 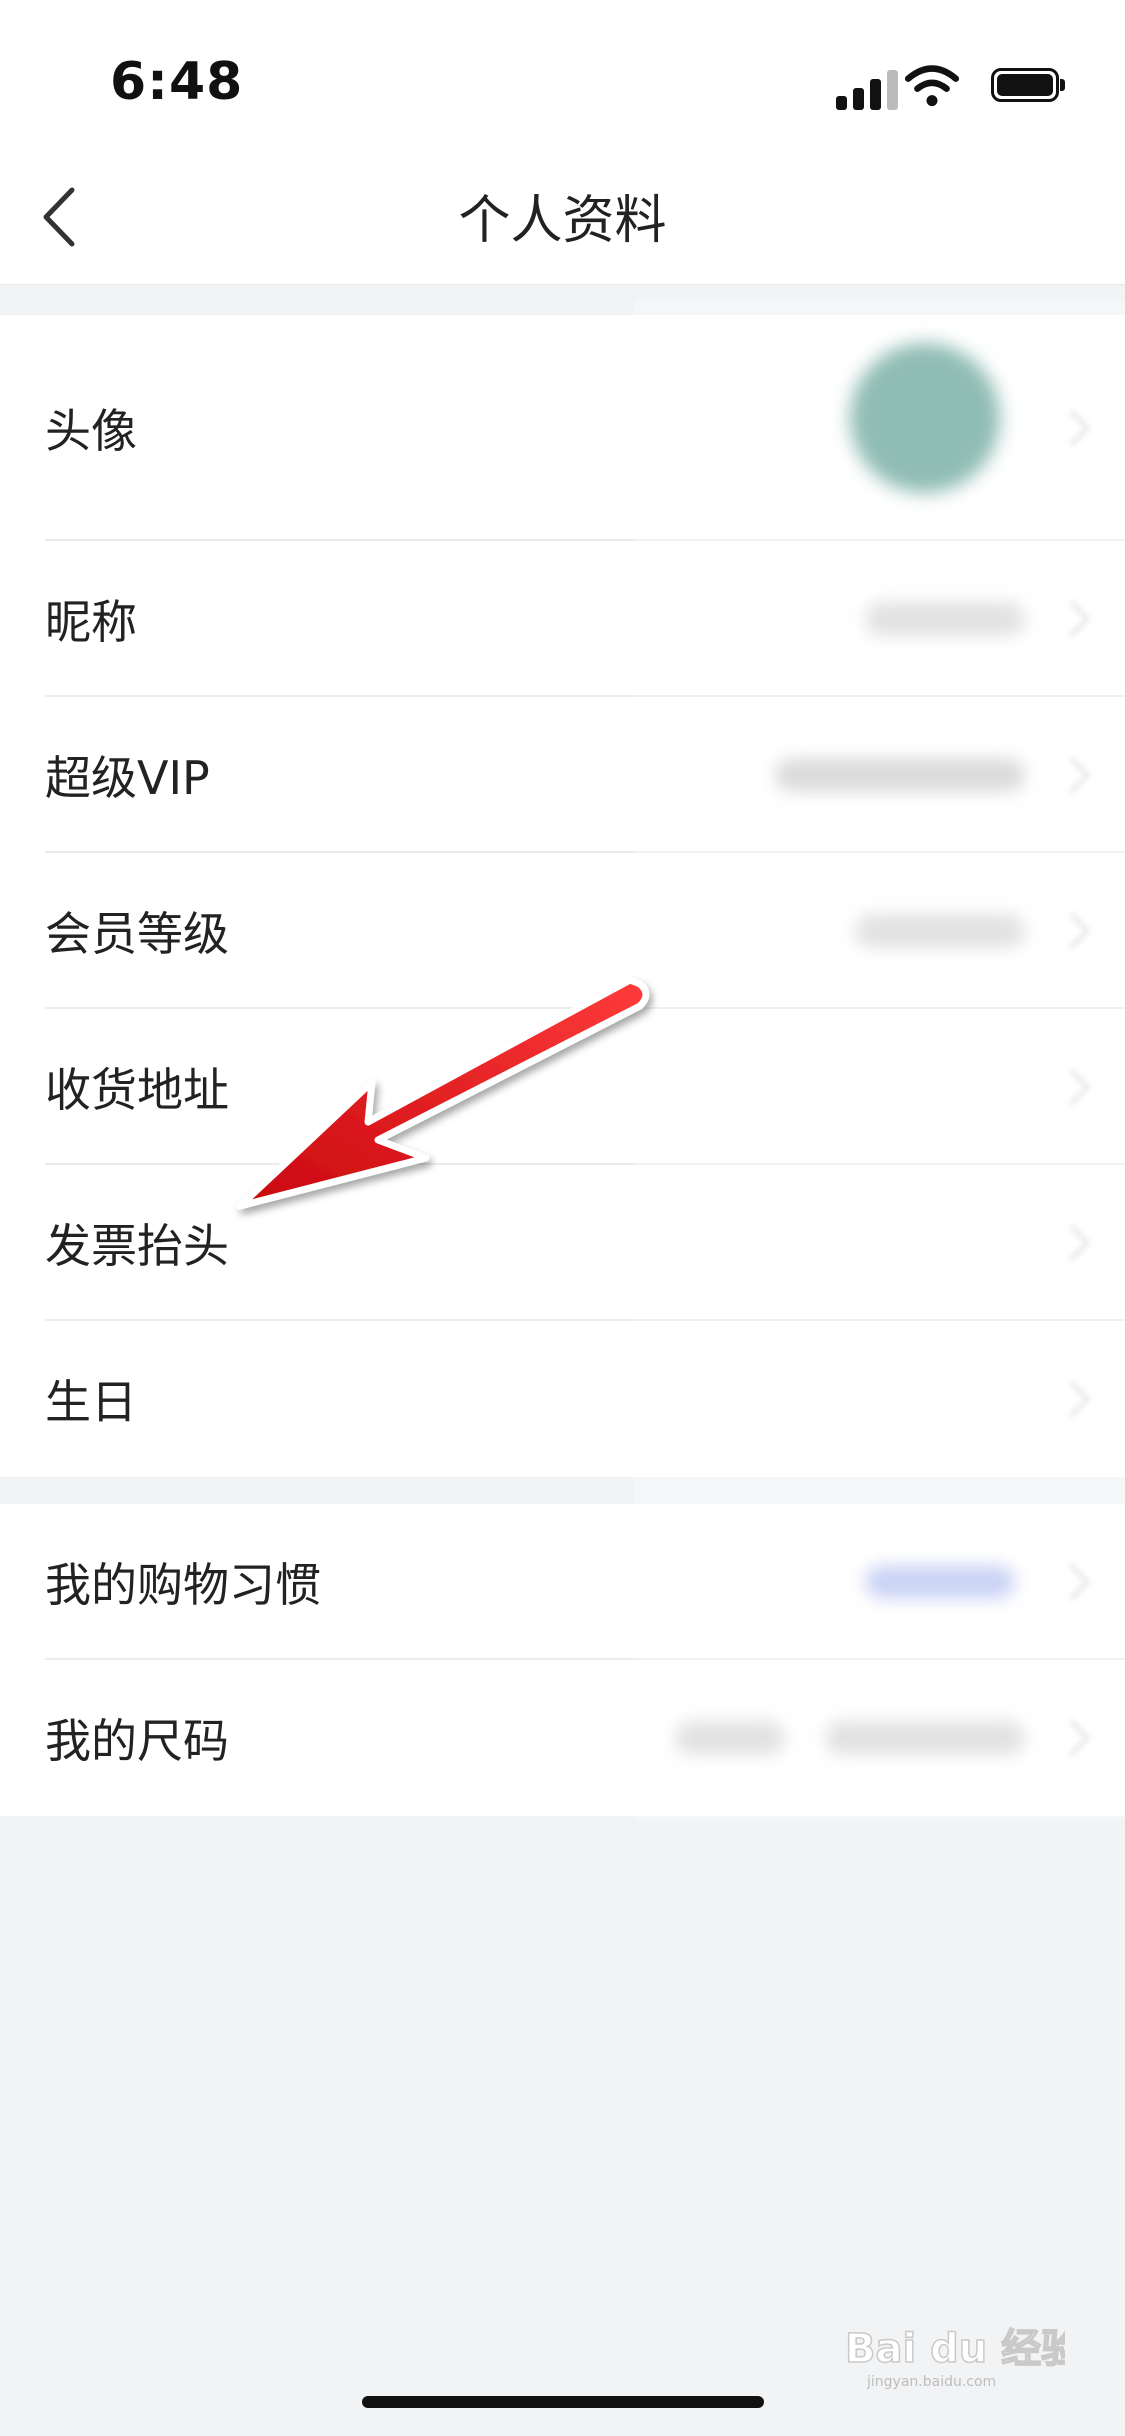 What do you see at coordinates (562, 221) in the screenshot?
I see `page-title: 个人资料` at bounding box center [562, 221].